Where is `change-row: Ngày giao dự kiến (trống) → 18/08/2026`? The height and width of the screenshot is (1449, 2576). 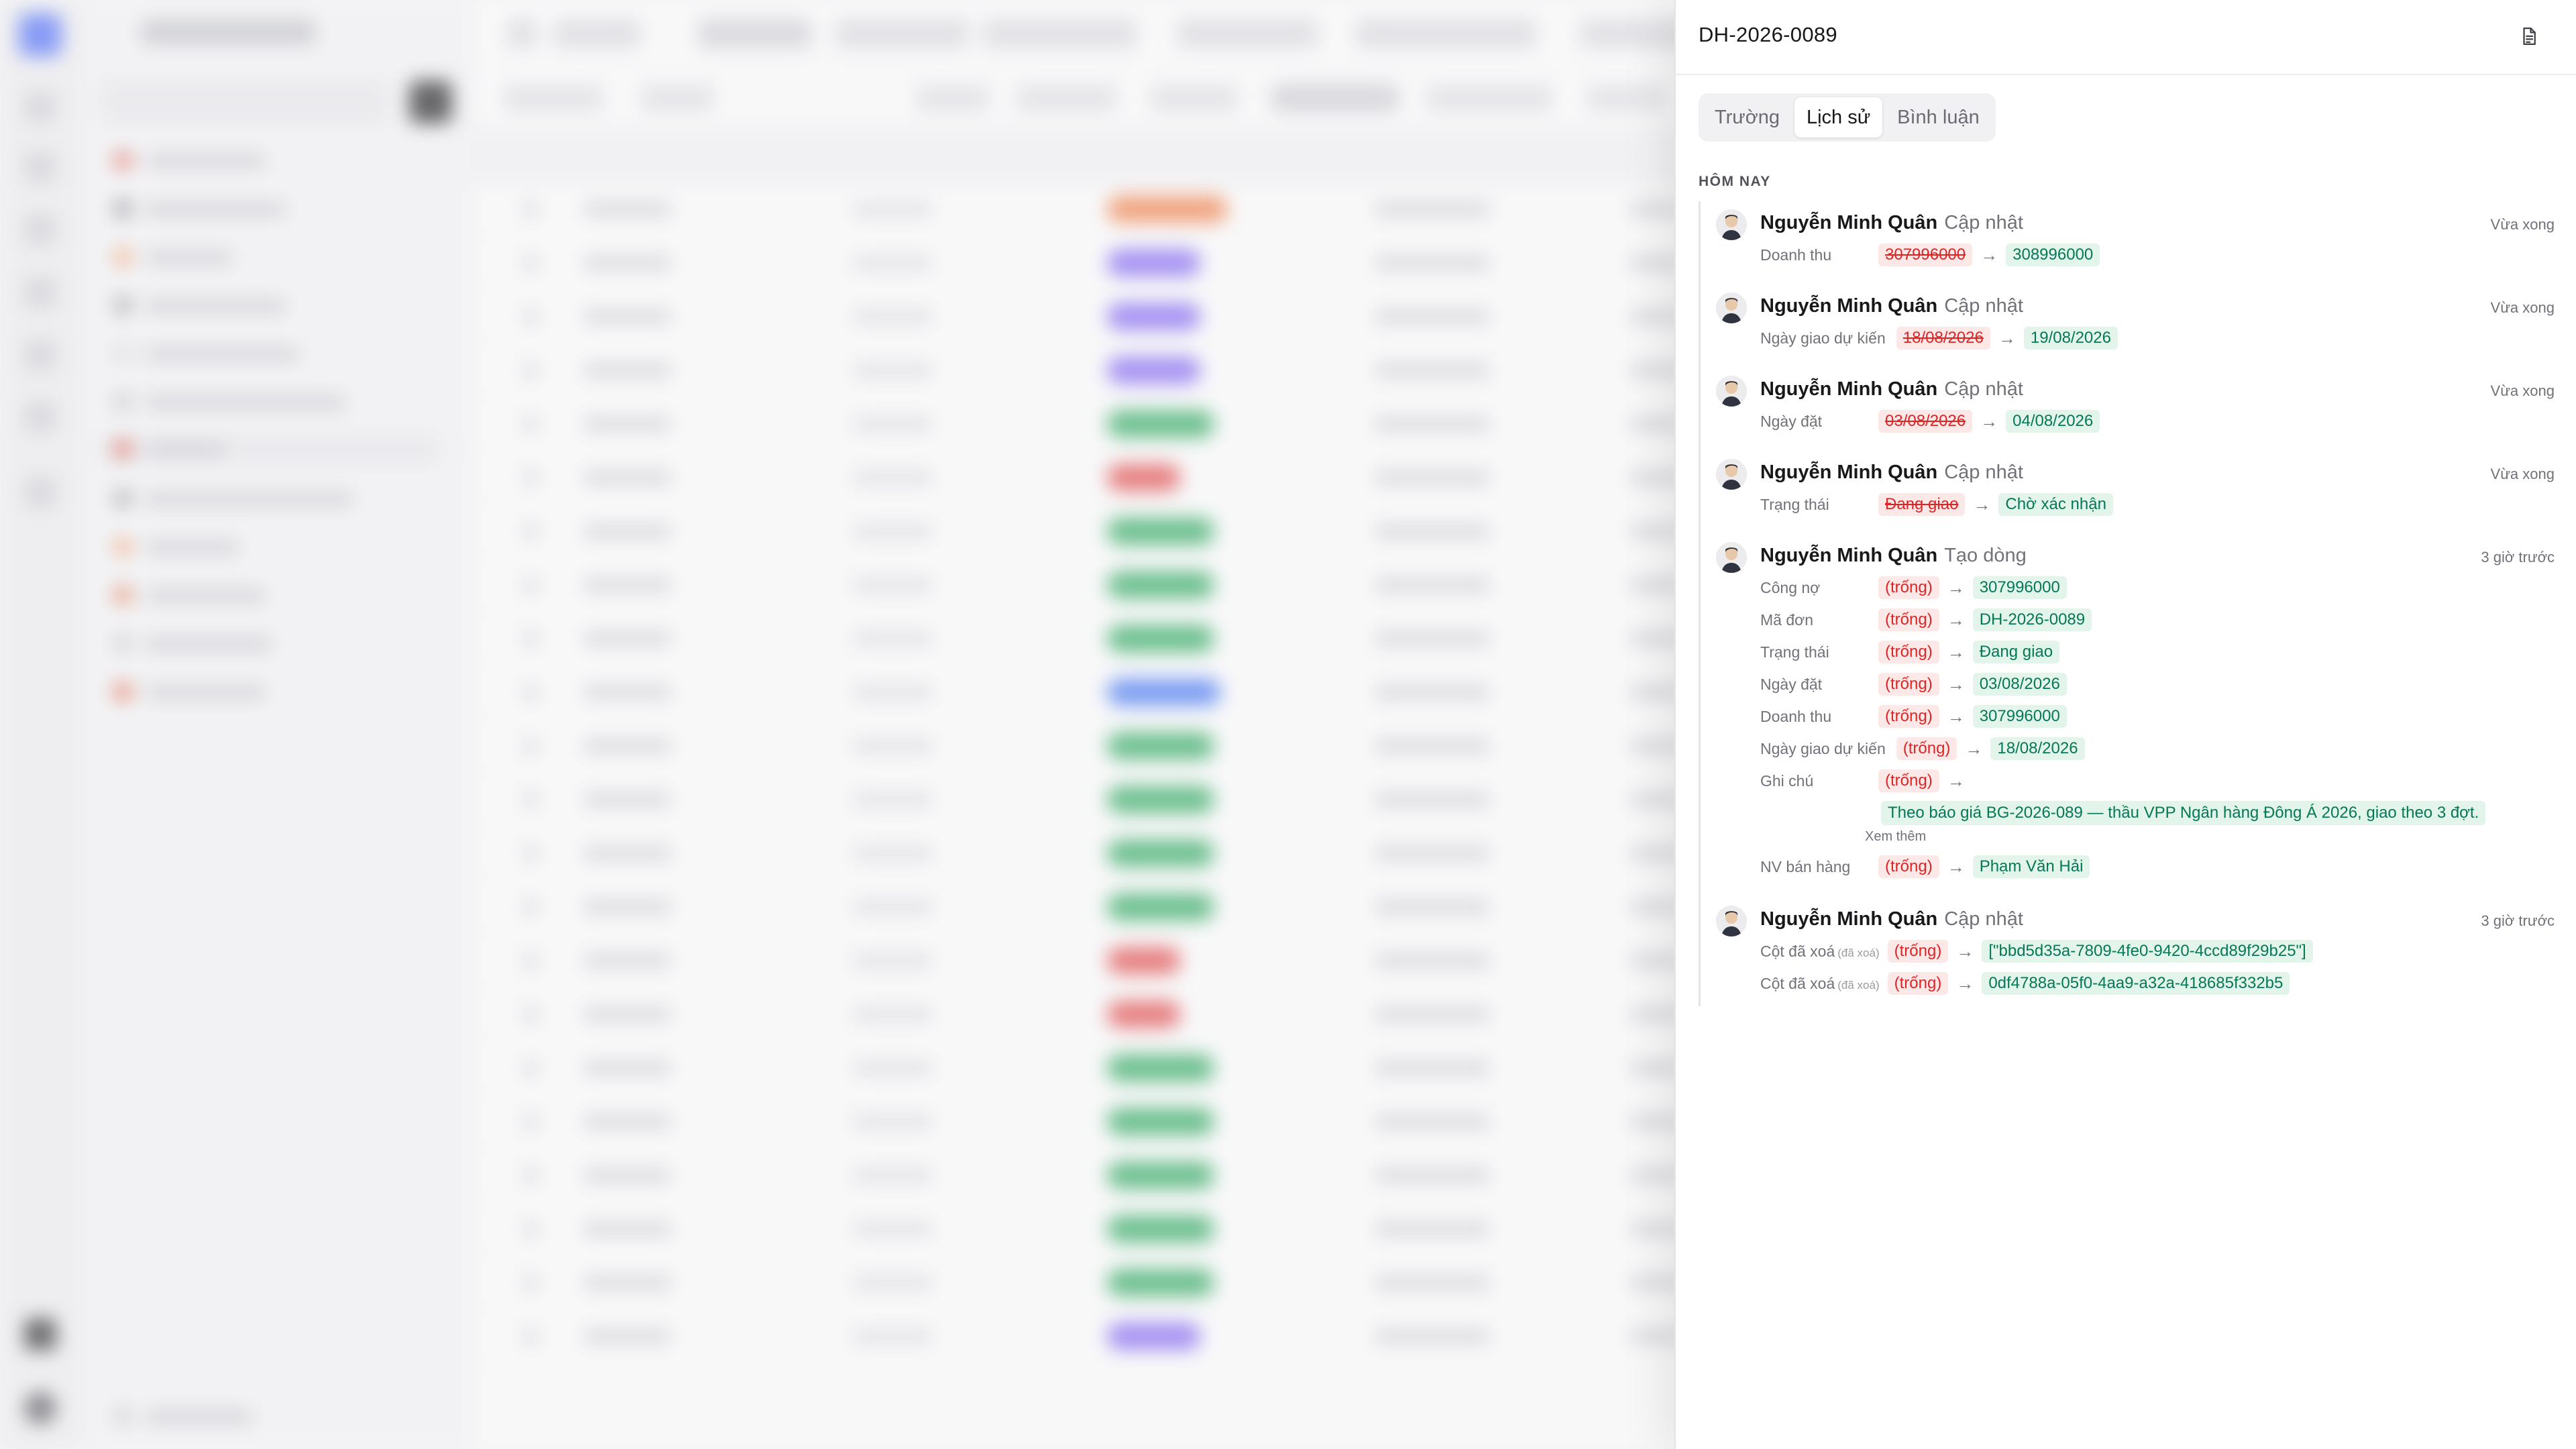
change-row: Ngày giao dự kiến (trống) → 18/08/2026 is located at coordinates (1922, 748).